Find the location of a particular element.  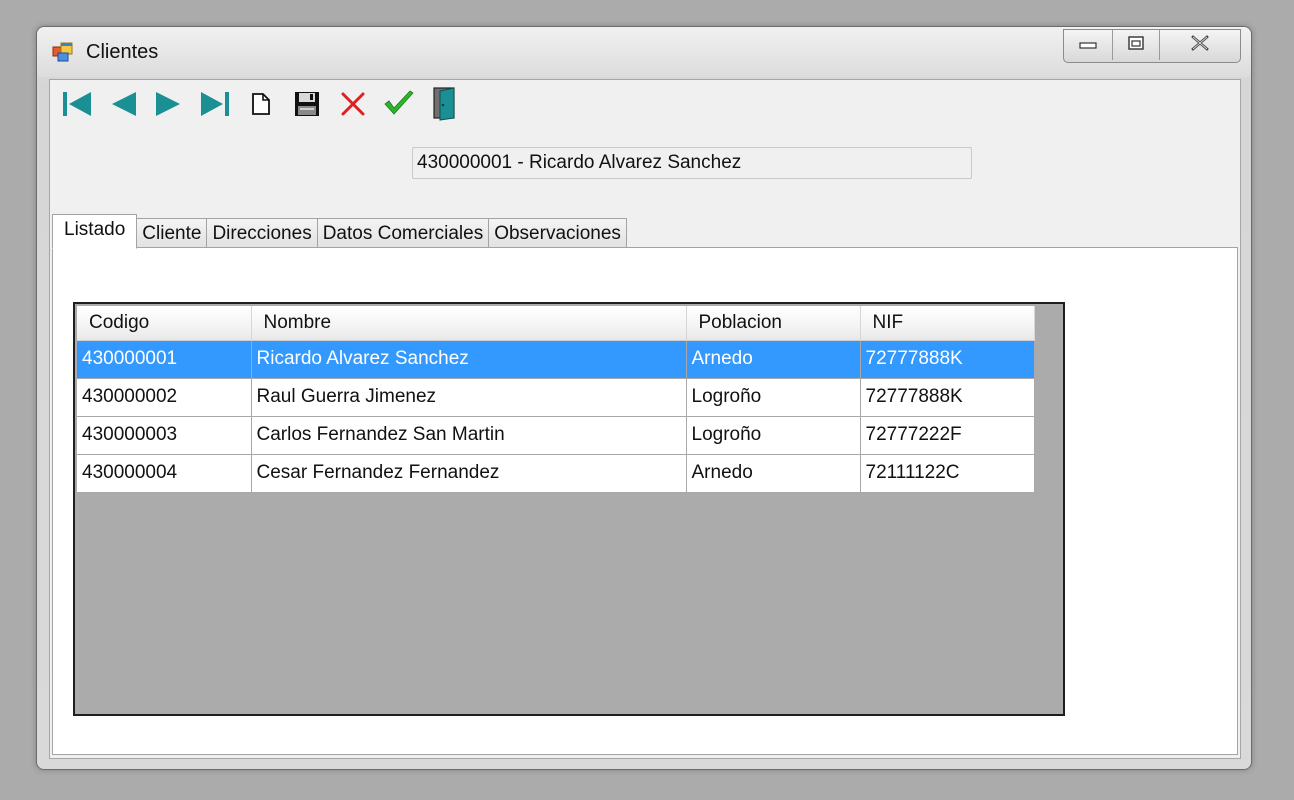

maximize-button is located at coordinates (1136, 45).